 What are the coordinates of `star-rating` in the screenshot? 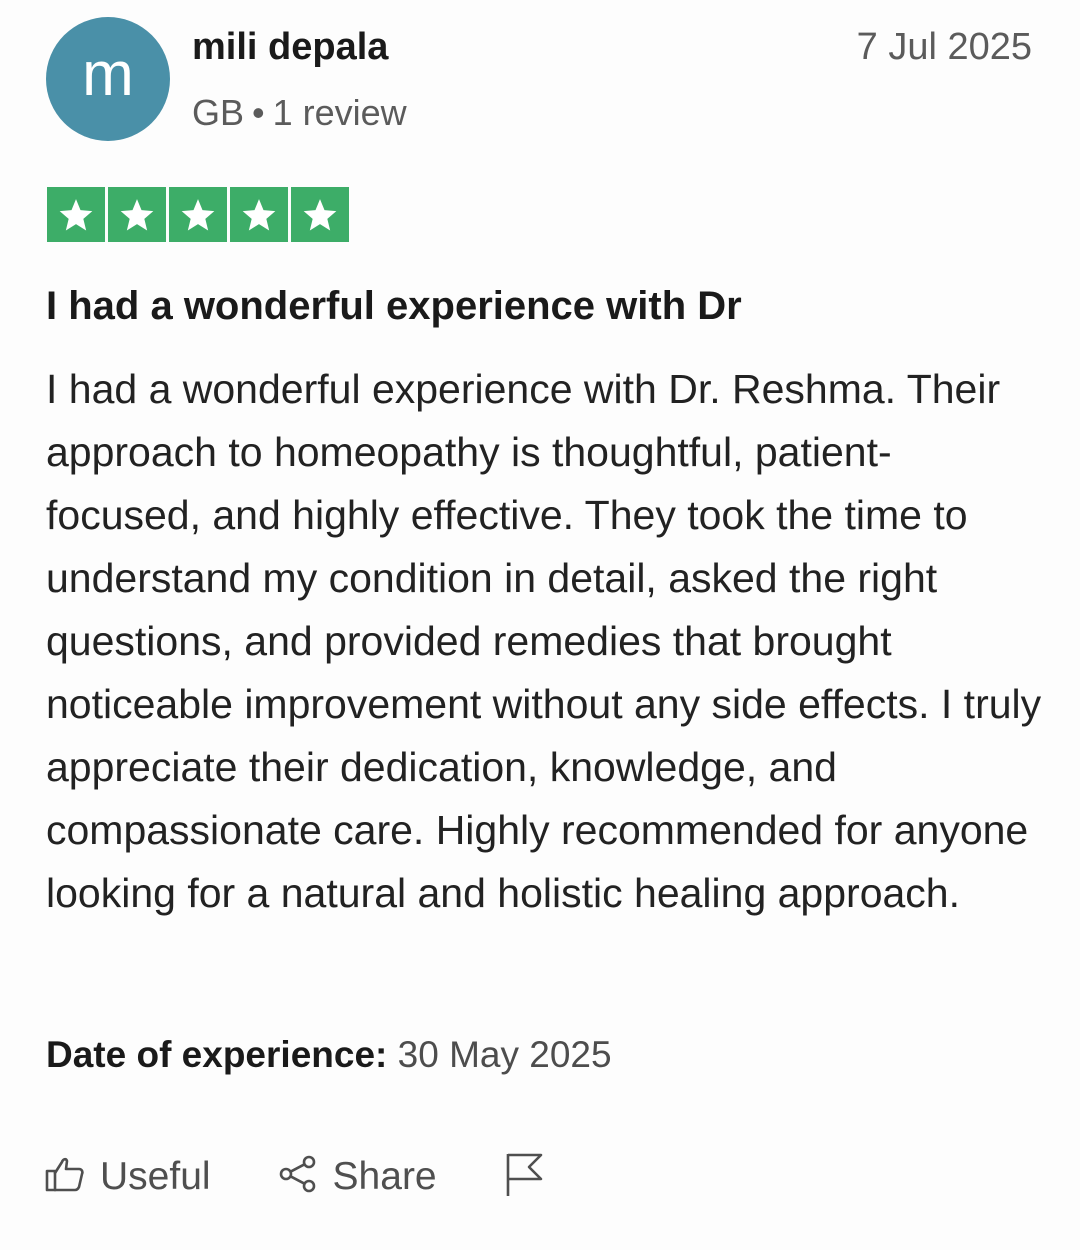 It's located at (198, 214).